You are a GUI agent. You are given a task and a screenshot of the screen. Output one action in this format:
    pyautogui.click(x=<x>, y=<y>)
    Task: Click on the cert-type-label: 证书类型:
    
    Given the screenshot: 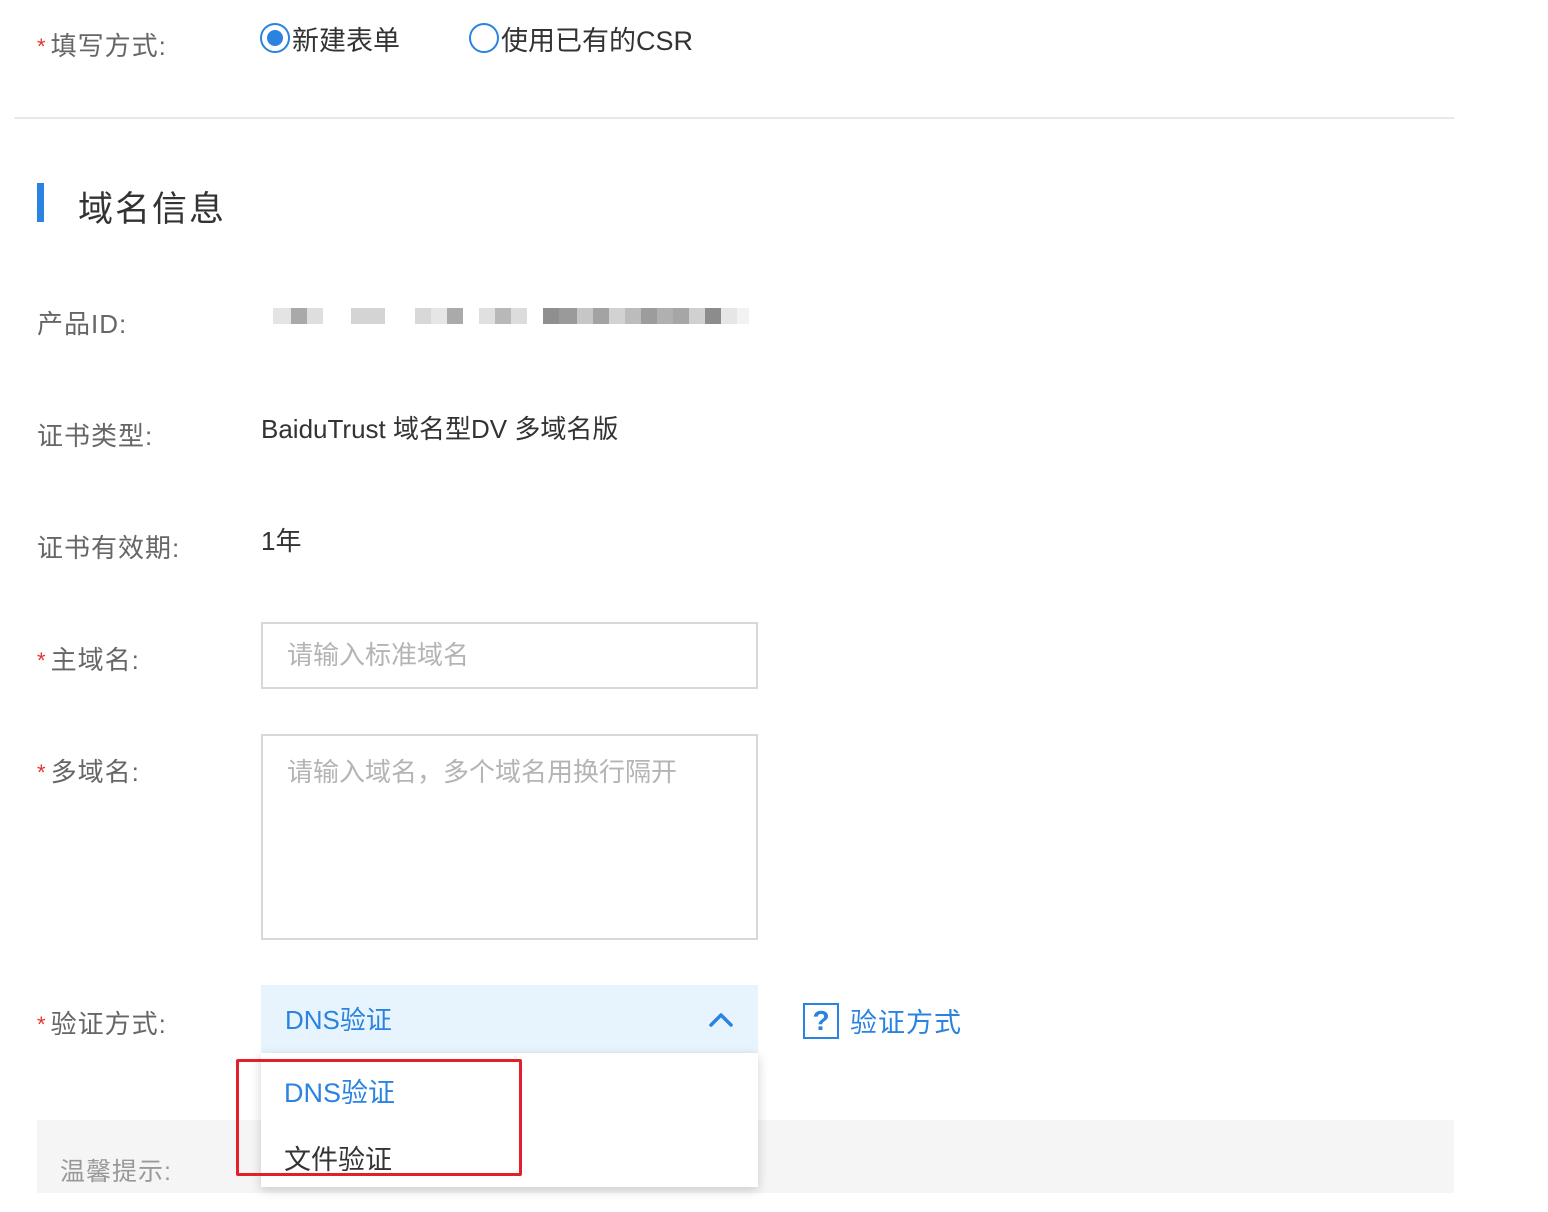 What is the action you would take?
    pyautogui.click(x=95, y=436)
    